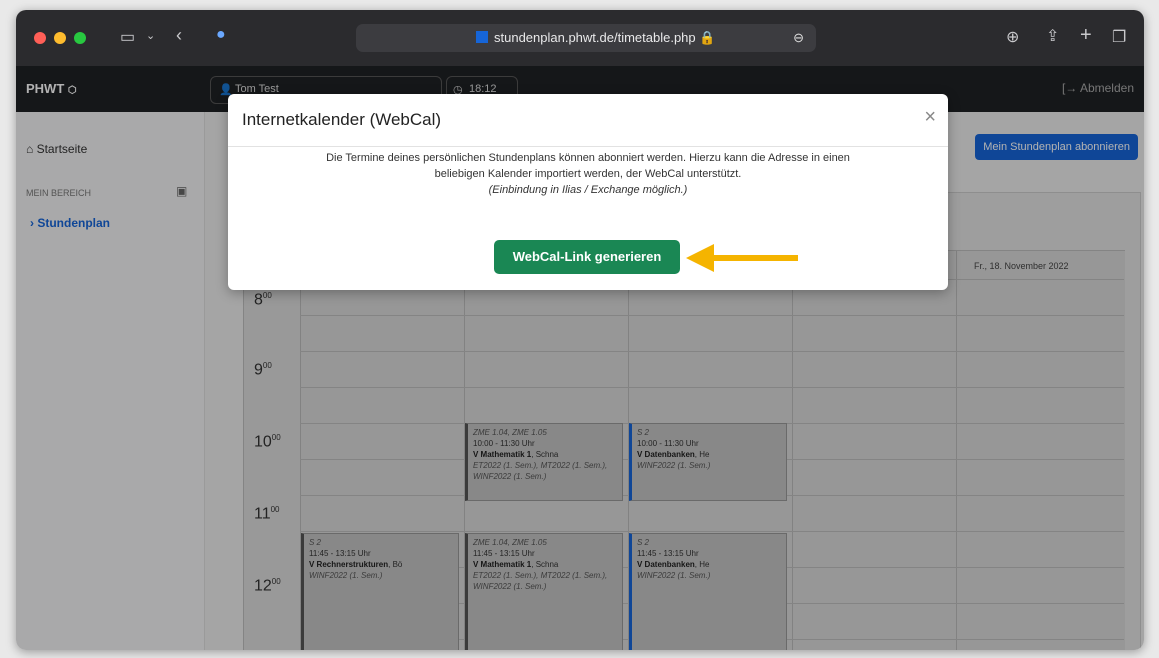 The height and width of the screenshot is (658, 1159). What do you see at coordinates (1012, 37) in the screenshot?
I see `download-icon: ⊕` at bounding box center [1012, 37].